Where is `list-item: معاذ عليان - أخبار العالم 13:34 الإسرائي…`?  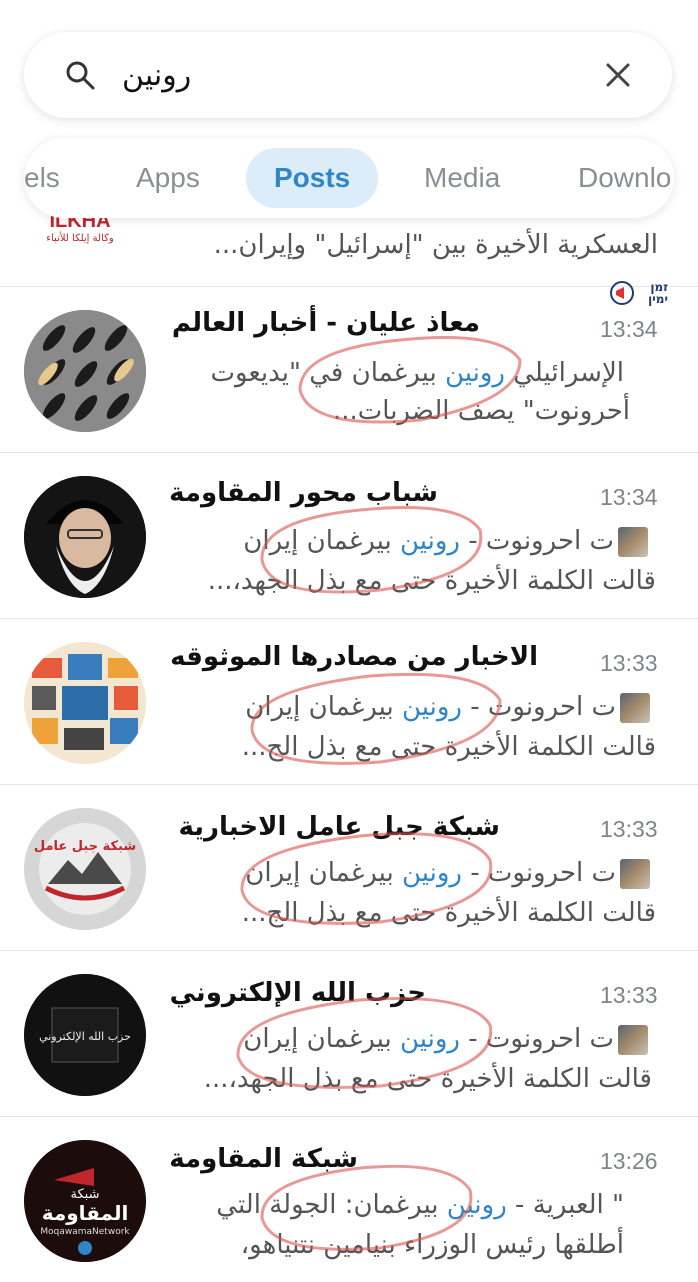
list-item: معاذ عليان - أخبار العالم 13:34 الإسرائي… is located at coordinates (349, 369).